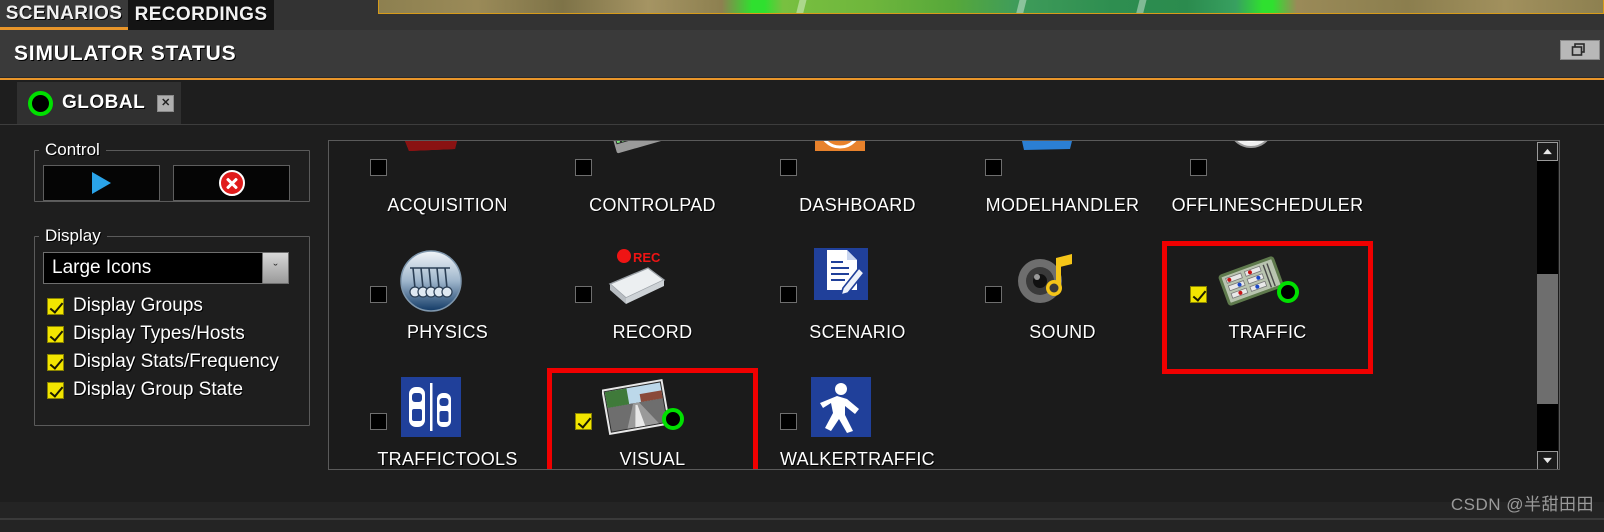 The image size is (1604, 532). What do you see at coordinates (1547, 151) in the screenshot?
I see `scroll-up-button` at bounding box center [1547, 151].